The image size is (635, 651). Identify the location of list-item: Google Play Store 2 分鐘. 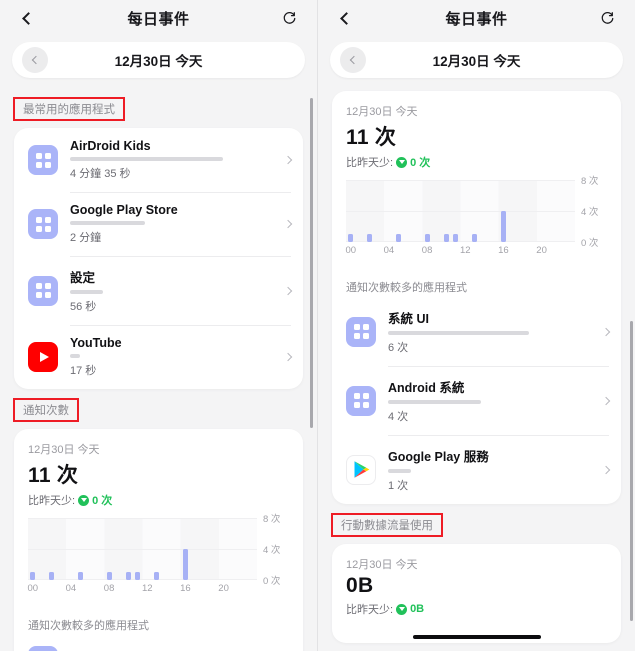
(158, 224).